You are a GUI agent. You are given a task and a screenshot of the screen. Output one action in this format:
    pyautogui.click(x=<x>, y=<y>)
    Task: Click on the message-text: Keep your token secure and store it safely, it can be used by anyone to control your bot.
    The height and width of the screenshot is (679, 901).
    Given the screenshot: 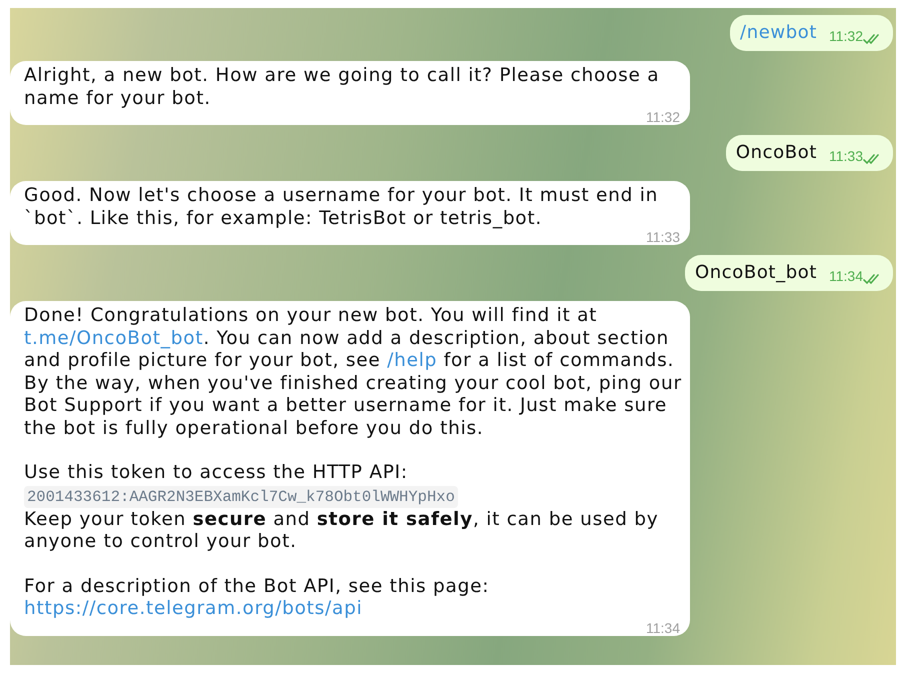 What is the action you would take?
    pyautogui.click(x=342, y=531)
    